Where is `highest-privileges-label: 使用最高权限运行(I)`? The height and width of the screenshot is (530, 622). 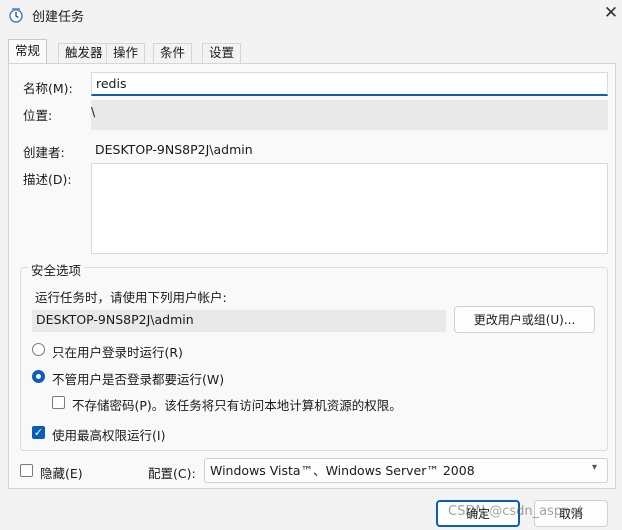
highest-privileges-label: 使用最高权限运行(I) is located at coordinates (108, 434).